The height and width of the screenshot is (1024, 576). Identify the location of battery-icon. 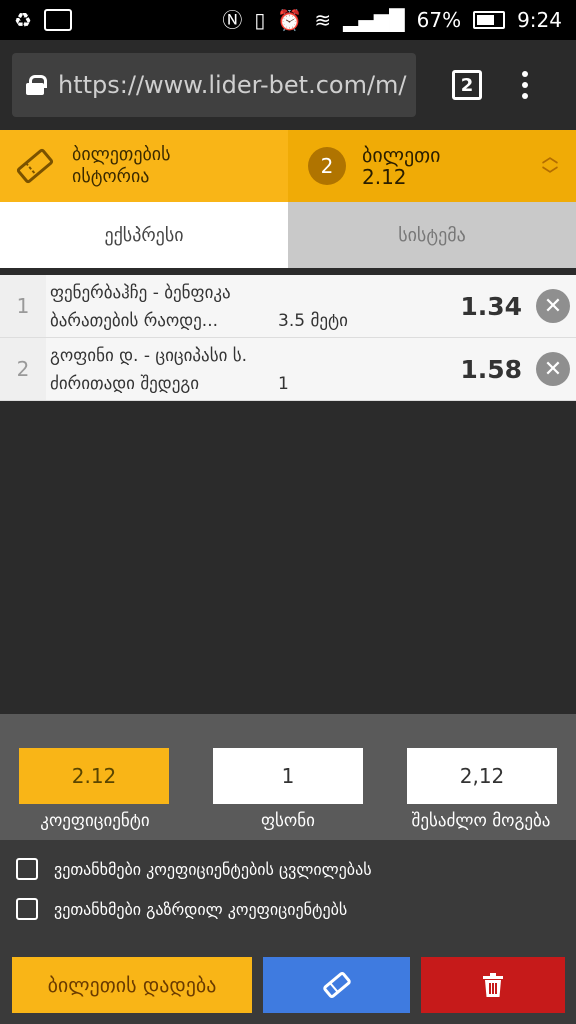
(489, 20).